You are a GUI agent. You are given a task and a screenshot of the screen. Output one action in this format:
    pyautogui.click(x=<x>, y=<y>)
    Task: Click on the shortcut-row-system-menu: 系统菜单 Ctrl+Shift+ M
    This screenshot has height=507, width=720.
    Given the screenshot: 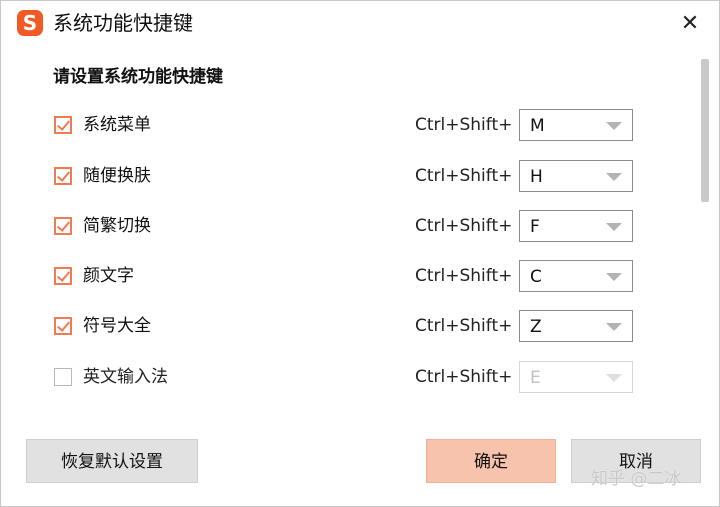 What is the action you would take?
    pyautogui.click(x=346, y=126)
    